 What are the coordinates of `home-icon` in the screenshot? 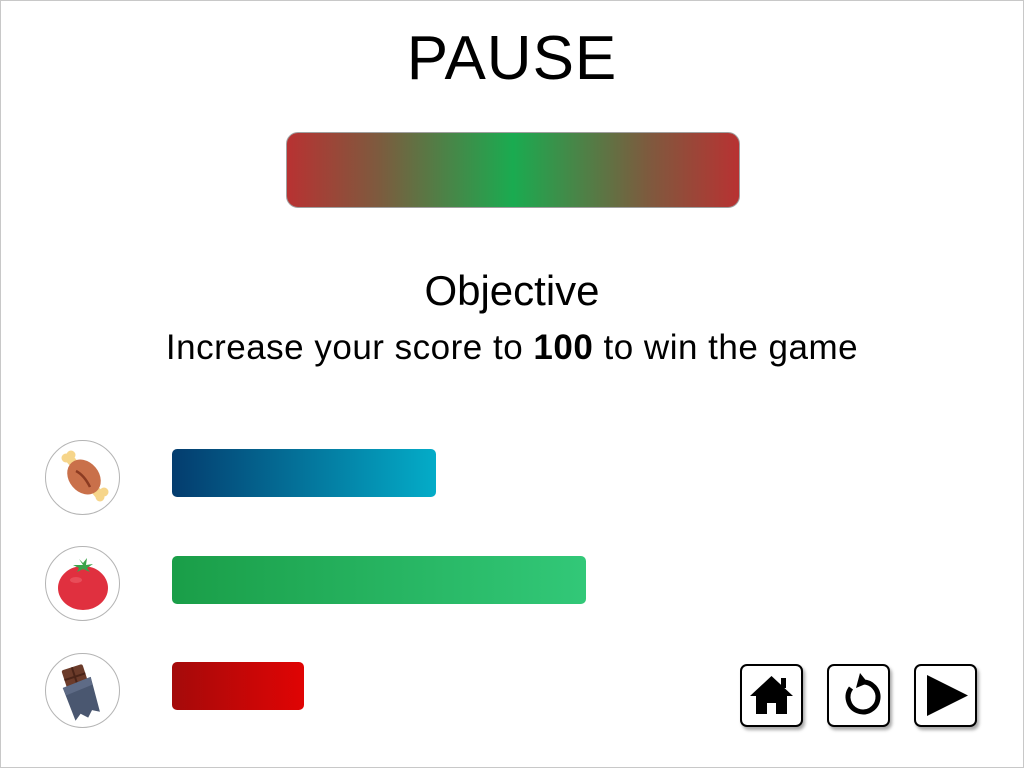 It's located at (771, 695).